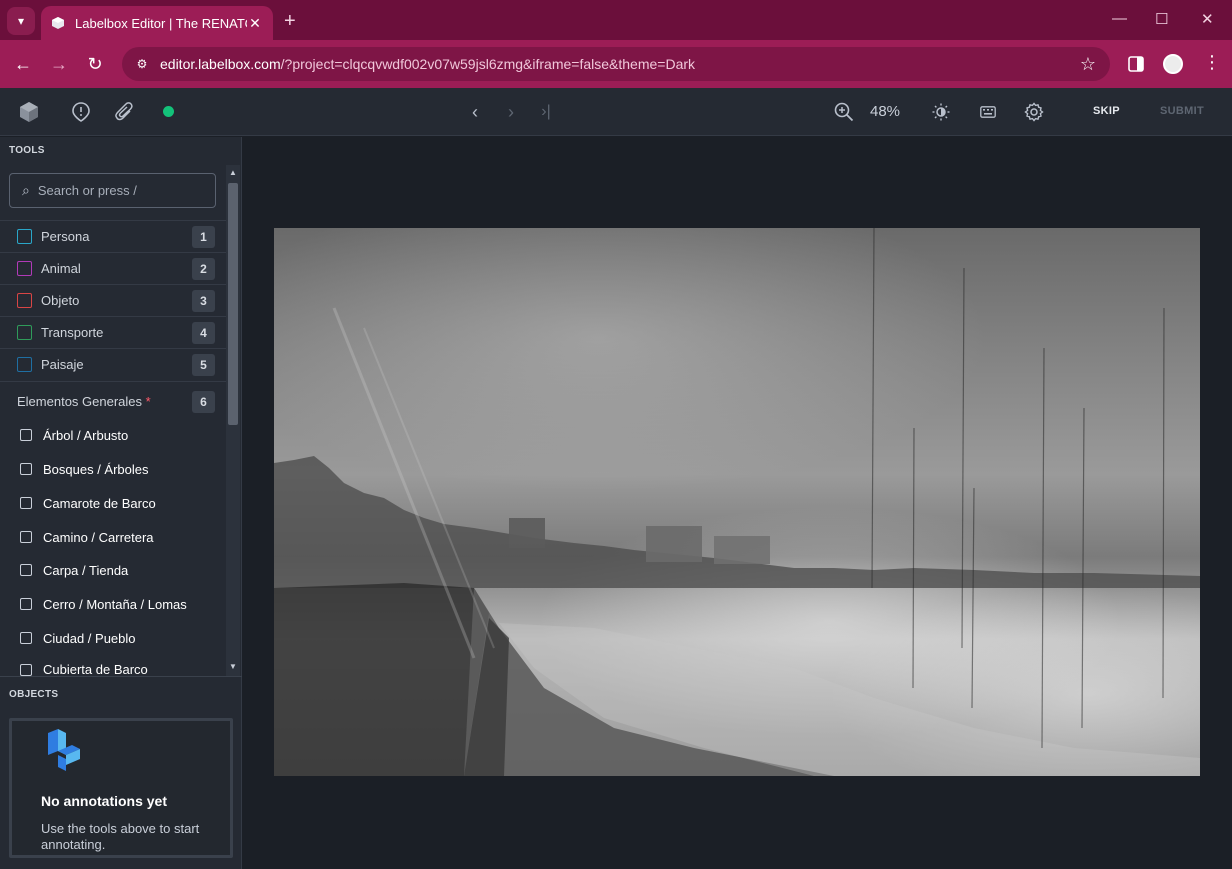 The height and width of the screenshot is (869, 1232). I want to click on editor-header: ‹ › ›| 48% SKIP SUBMIT, so click(616, 112).